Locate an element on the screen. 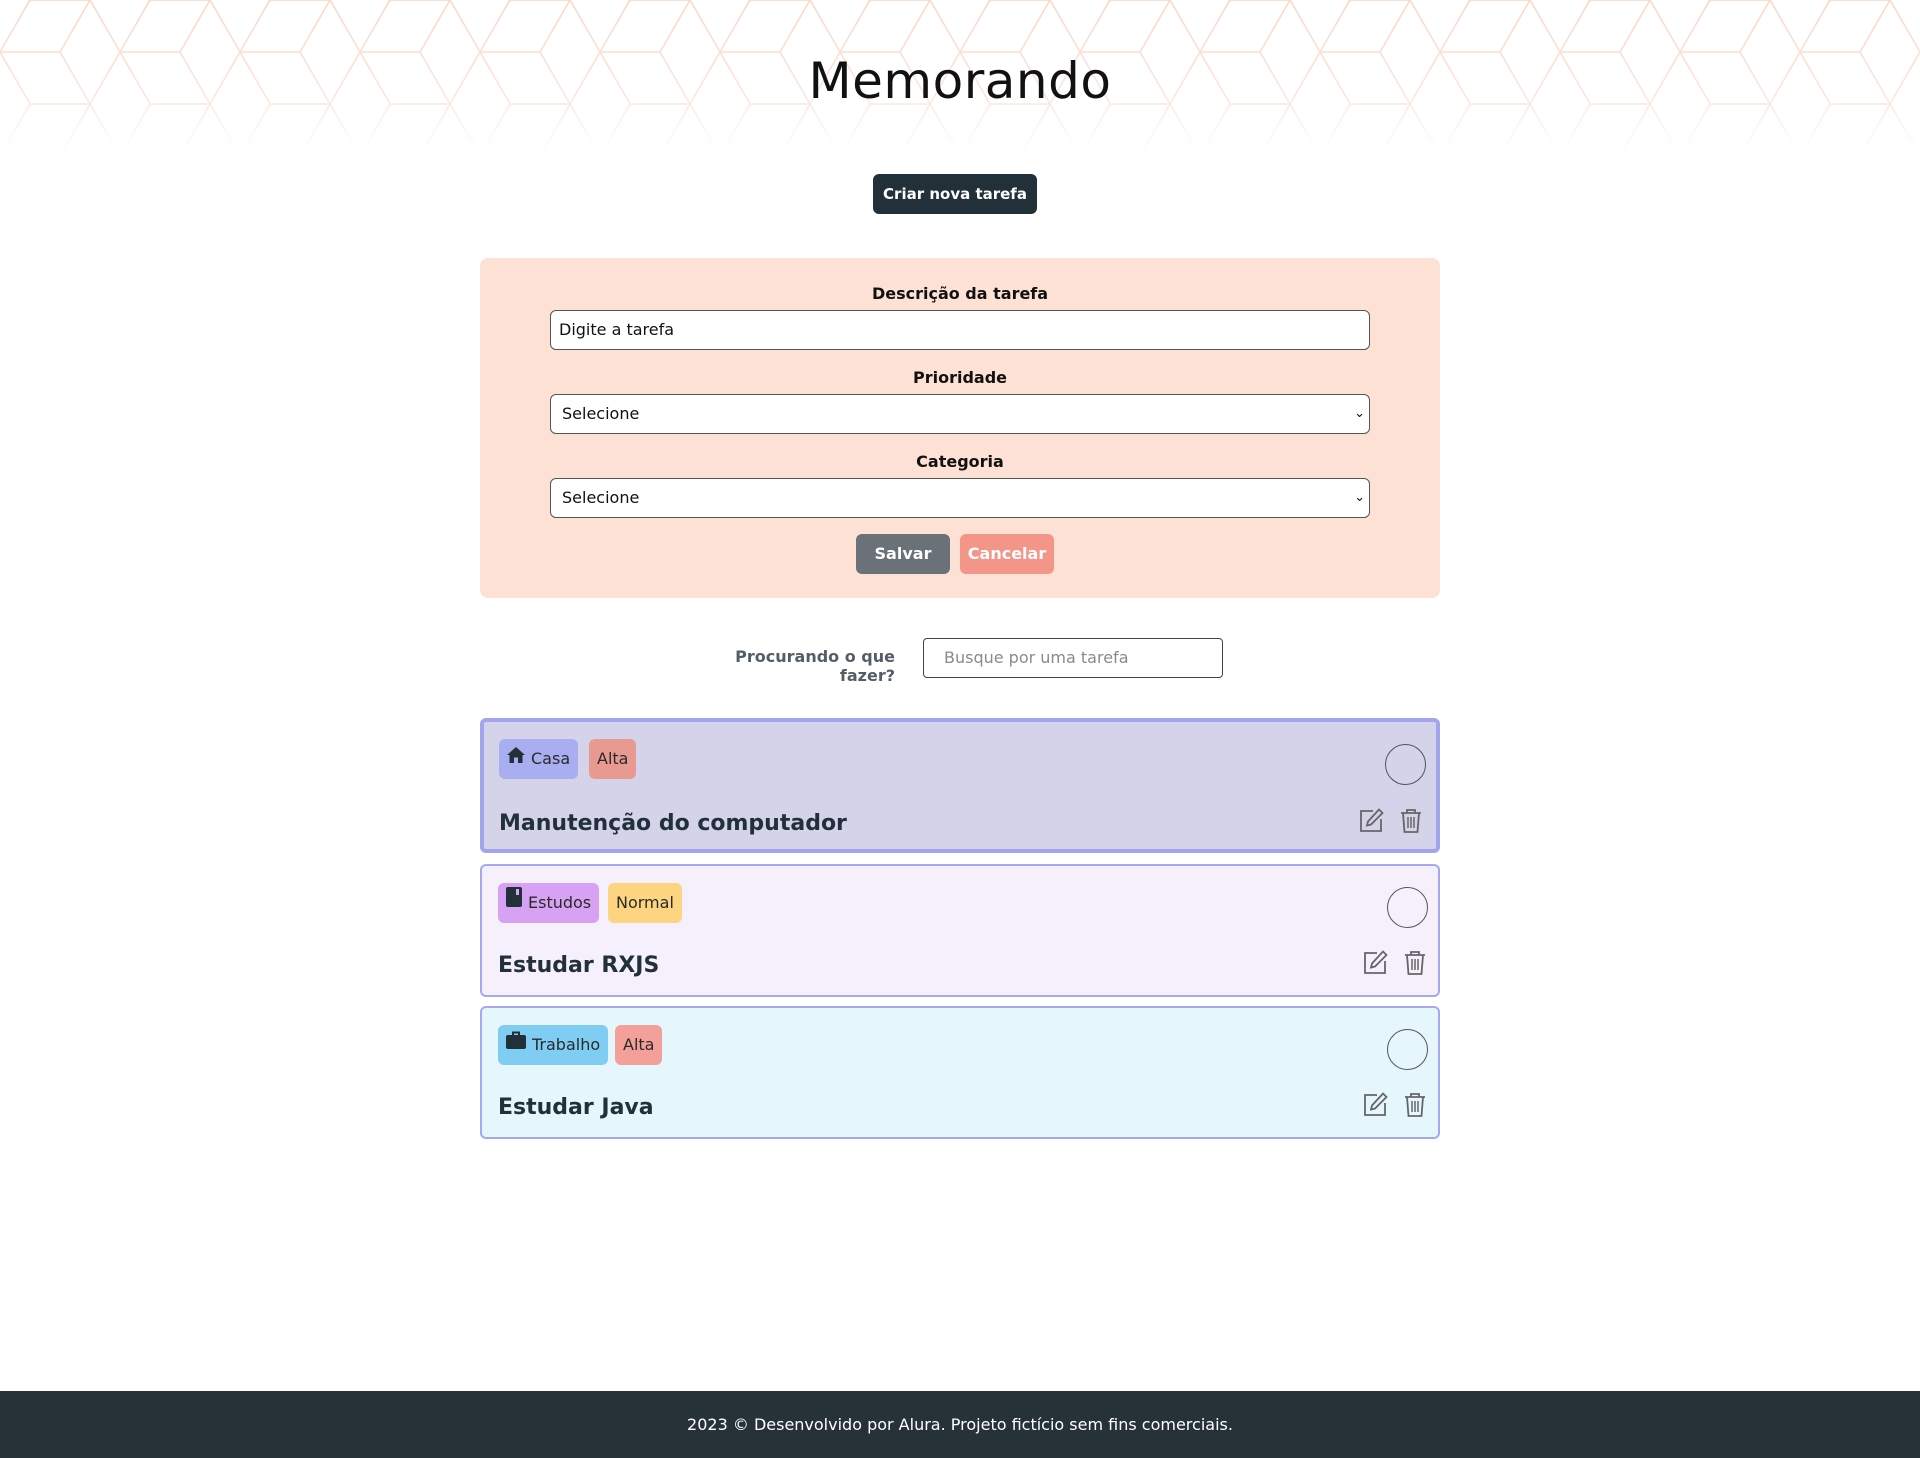  category-tag-label: Casa is located at coordinates (551, 758).